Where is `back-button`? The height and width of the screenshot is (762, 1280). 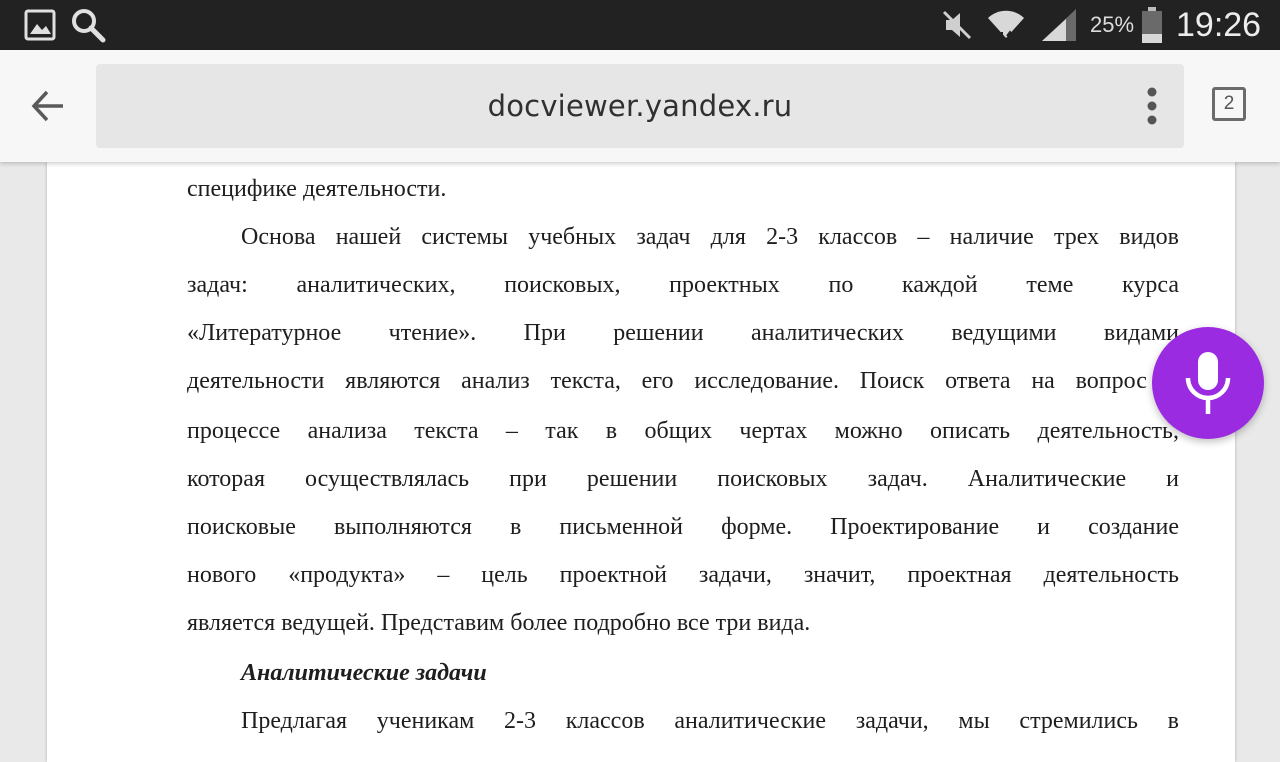
back-button is located at coordinates (48, 106).